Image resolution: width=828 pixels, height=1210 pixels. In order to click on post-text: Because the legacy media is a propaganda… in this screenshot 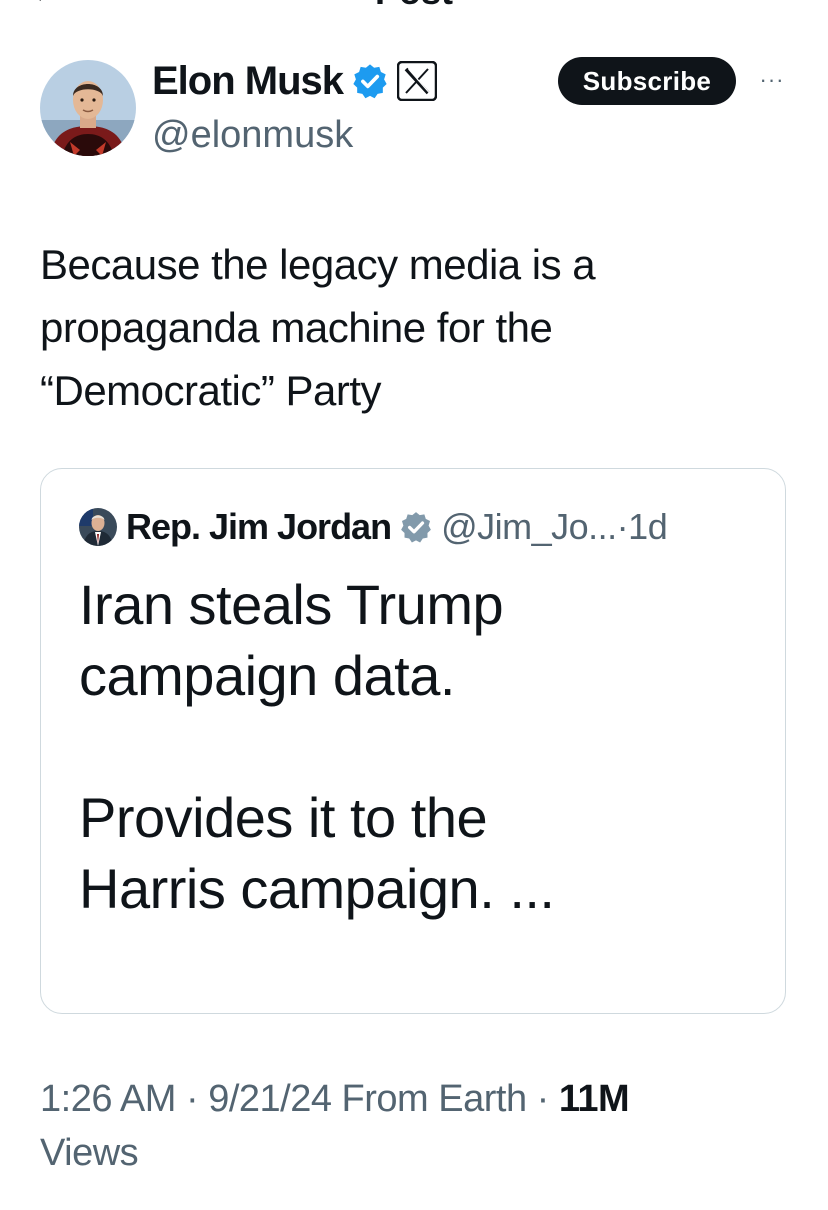, I will do `click(318, 327)`.